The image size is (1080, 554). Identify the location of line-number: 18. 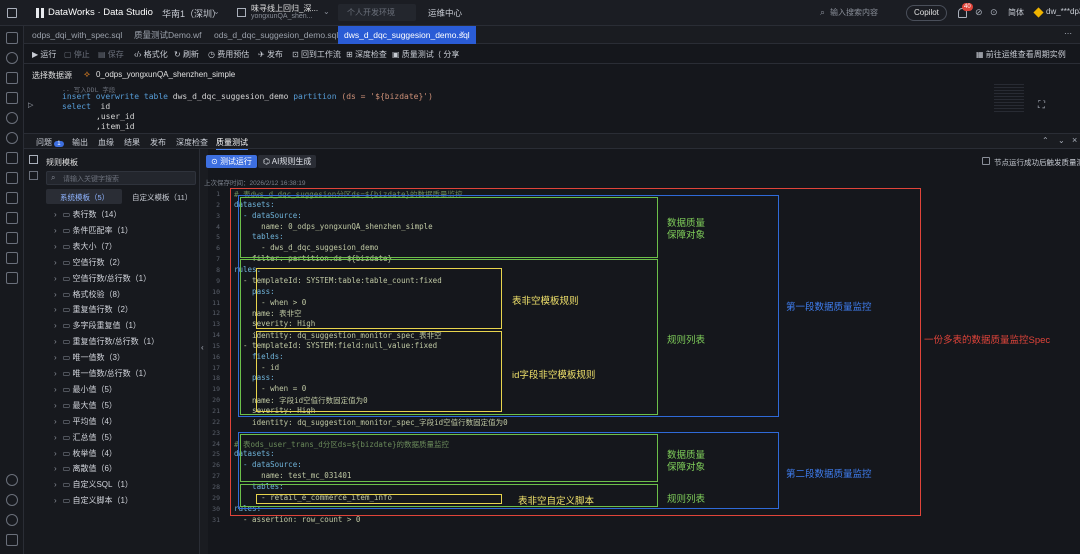
(216, 378).